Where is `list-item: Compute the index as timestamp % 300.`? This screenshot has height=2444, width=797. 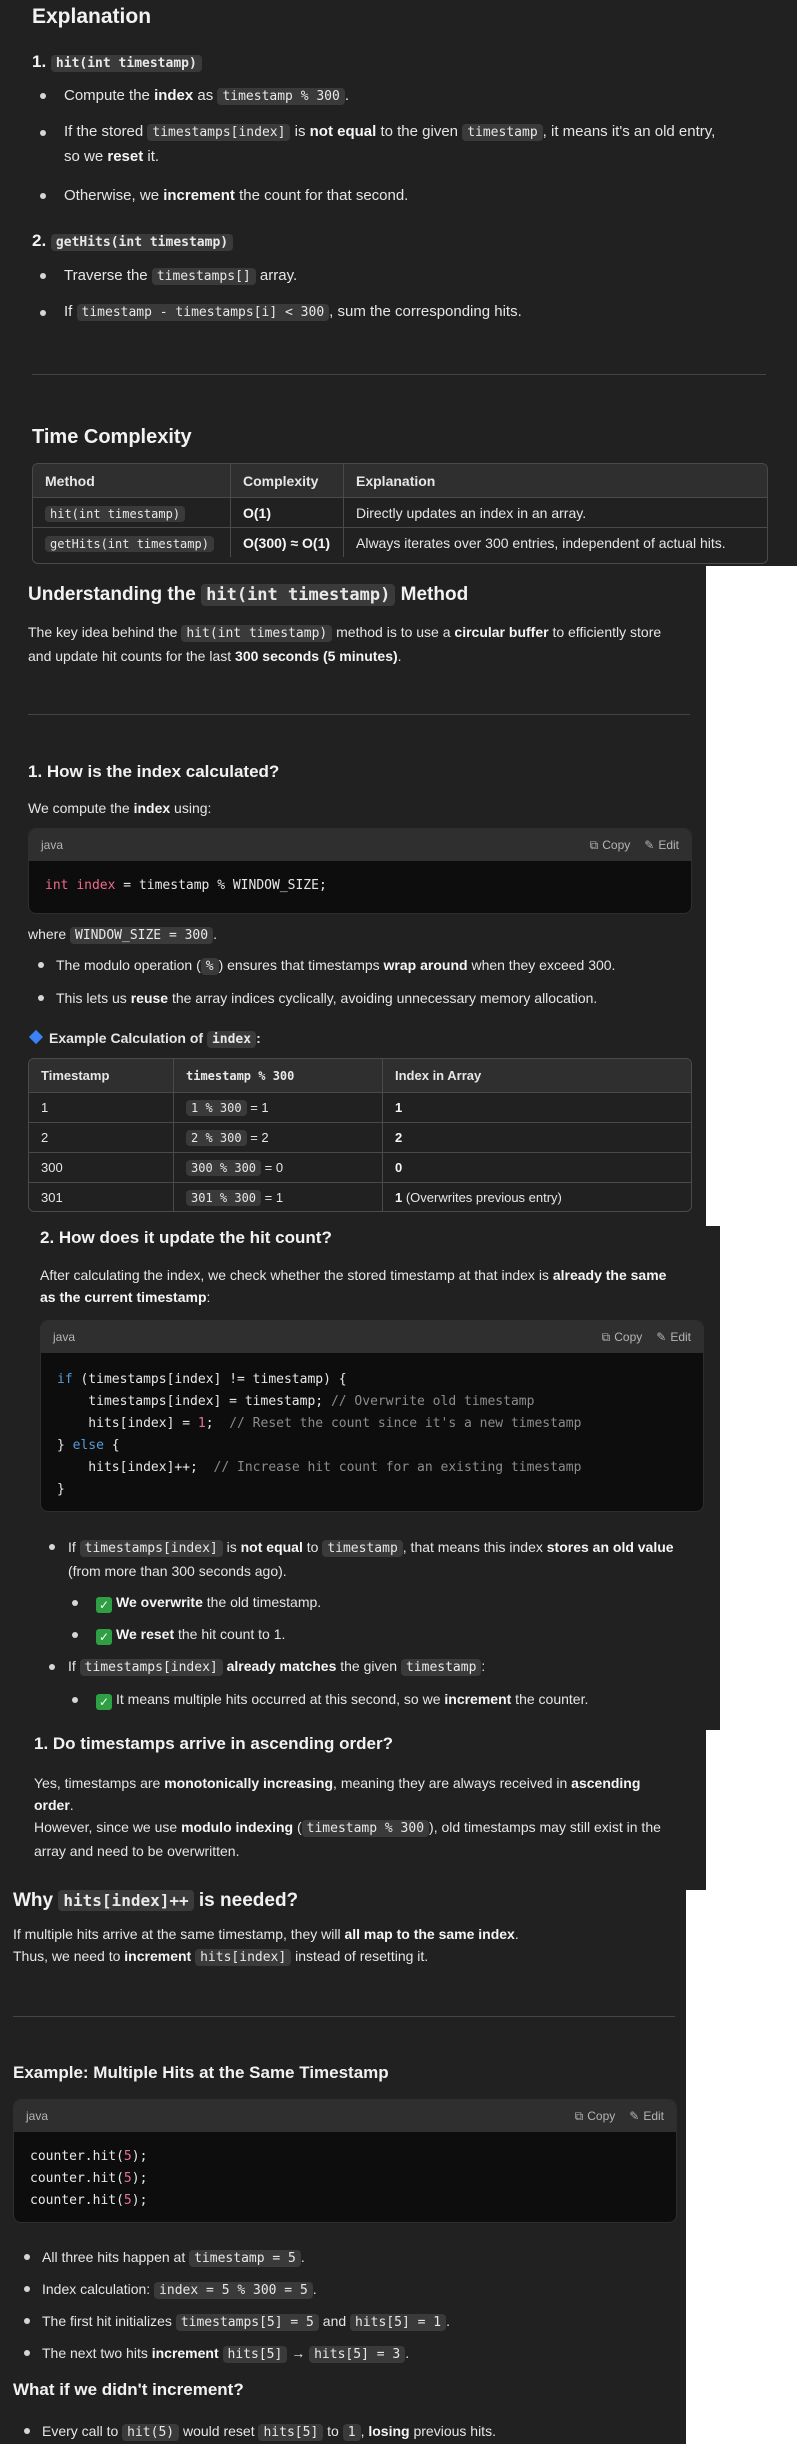 list-item: Compute the index as timestamp % 300. is located at coordinates (207, 96).